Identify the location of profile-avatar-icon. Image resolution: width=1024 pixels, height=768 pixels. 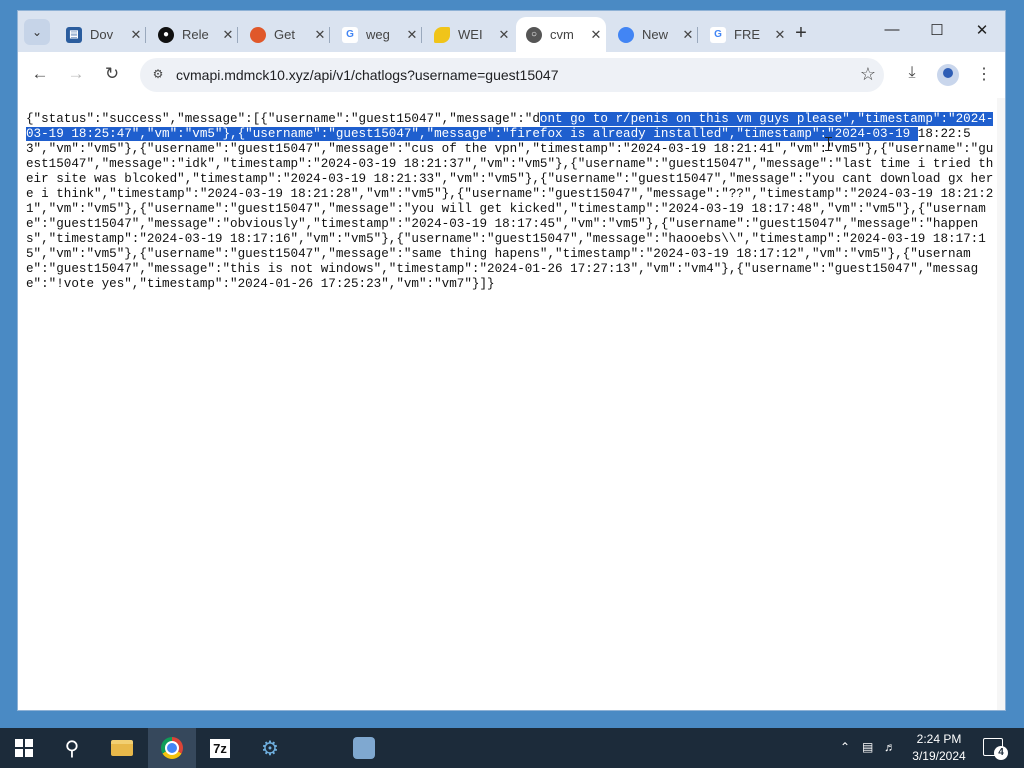
(948, 75).